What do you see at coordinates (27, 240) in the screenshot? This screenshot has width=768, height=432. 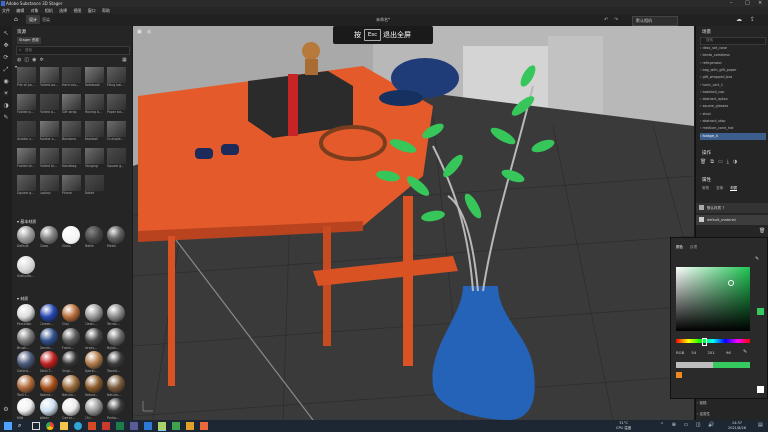 I see `basic-material-swatch: Default` at bounding box center [27, 240].